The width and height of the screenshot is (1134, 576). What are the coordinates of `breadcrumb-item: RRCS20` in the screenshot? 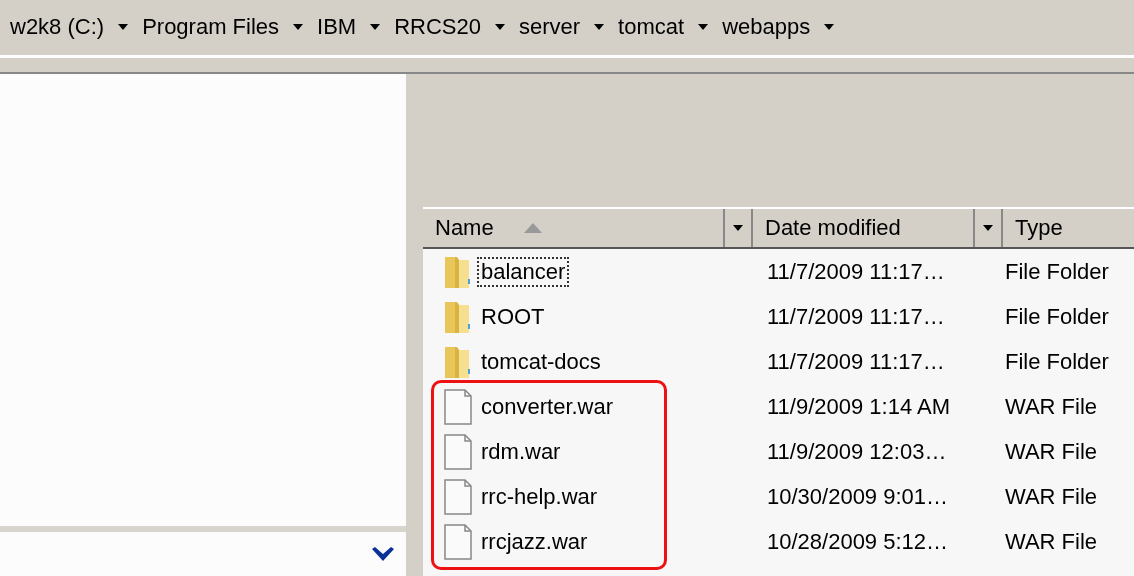 It's located at (437, 27).